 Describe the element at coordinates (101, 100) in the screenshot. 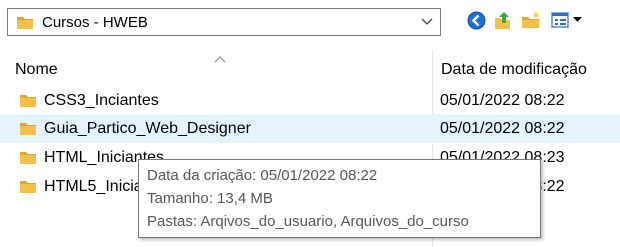

I see `item-name: CSS3_Inciantes` at that location.